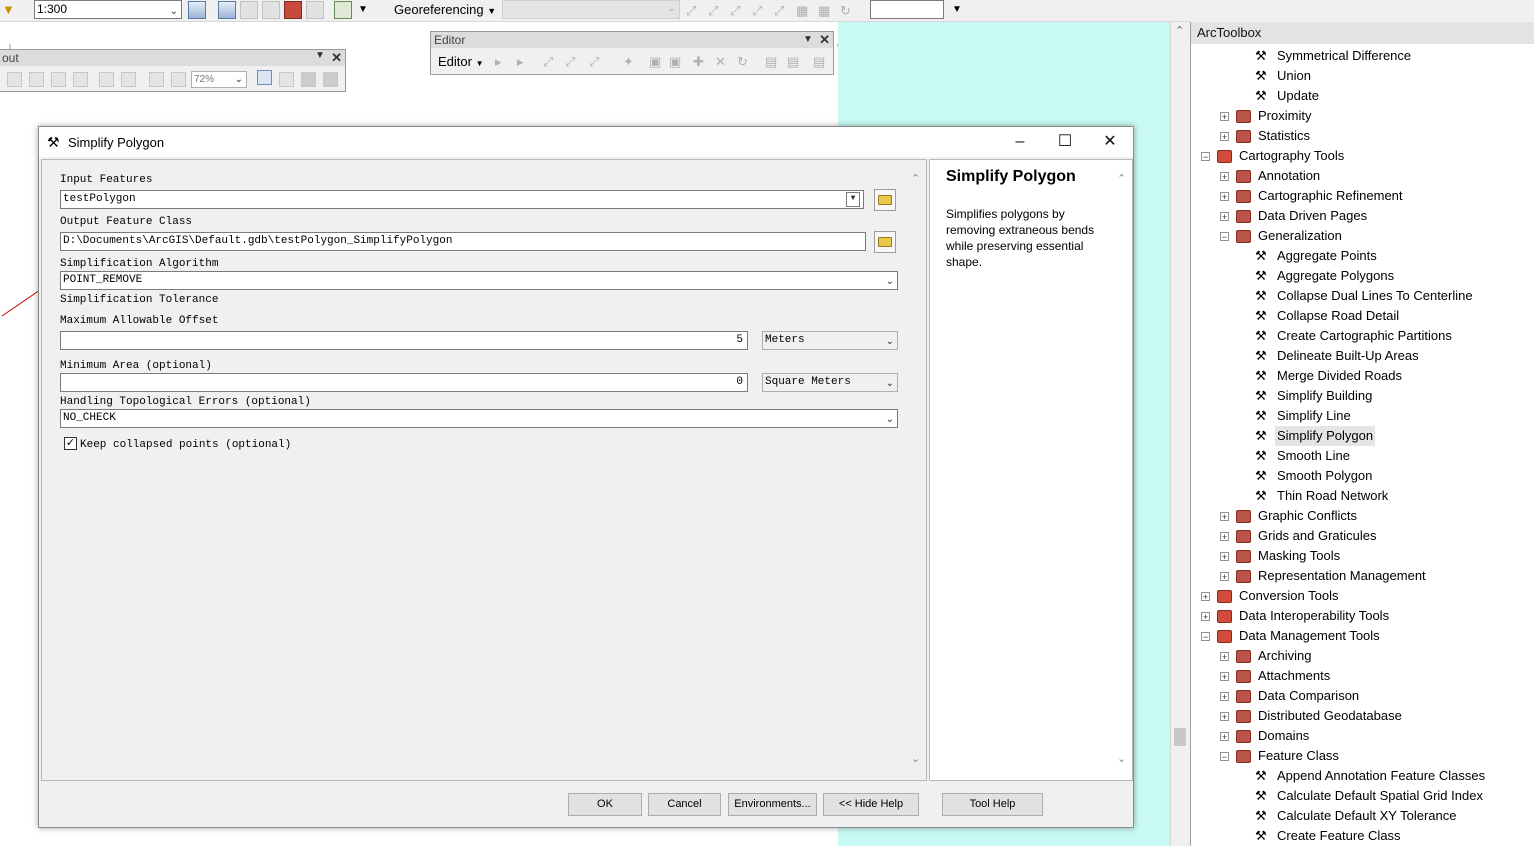  What do you see at coordinates (1361, 776) in the screenshot?
I see `toolbox-tool-item: ⚒ Append Annotation Feature Classes` at bounding box center [1361, 776].